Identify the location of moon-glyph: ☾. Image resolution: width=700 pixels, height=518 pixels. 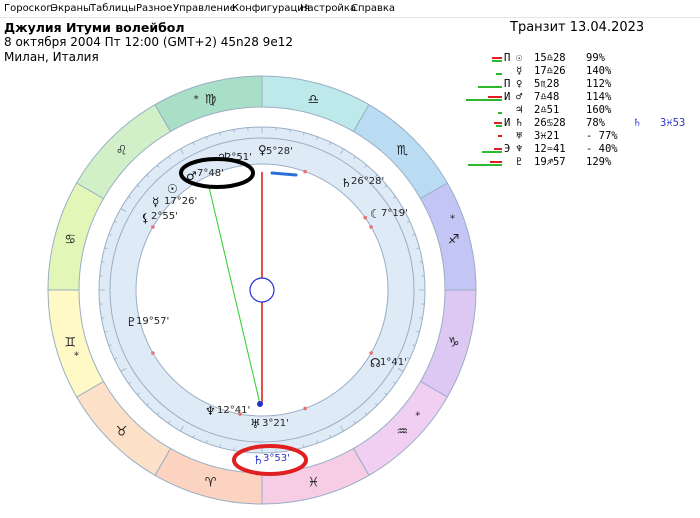
(375, 214).